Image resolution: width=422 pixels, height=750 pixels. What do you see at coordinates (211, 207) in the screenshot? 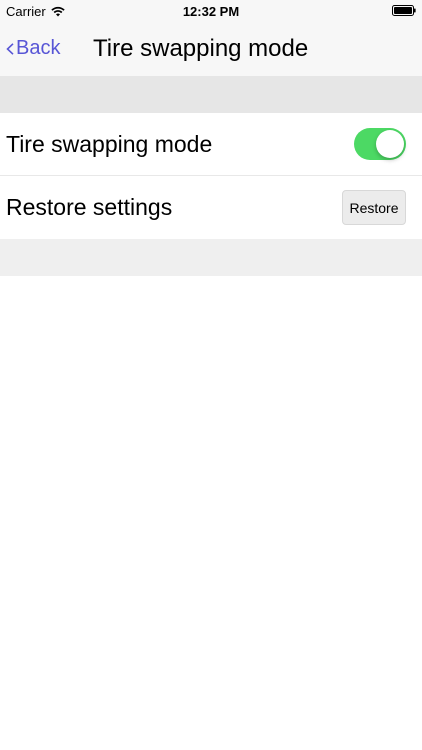
I see `setting-row-restore: Restore settings Restore` at bounding box center [211, 207].